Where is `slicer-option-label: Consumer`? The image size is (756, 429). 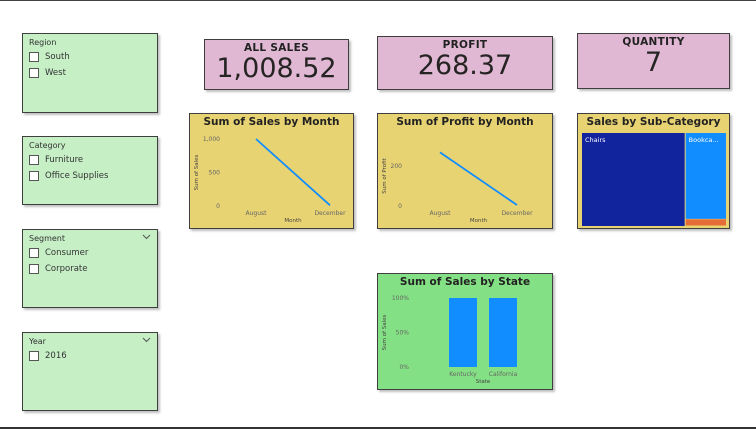 slicer-option-label: Consumer is located at coordinates (67, 253).